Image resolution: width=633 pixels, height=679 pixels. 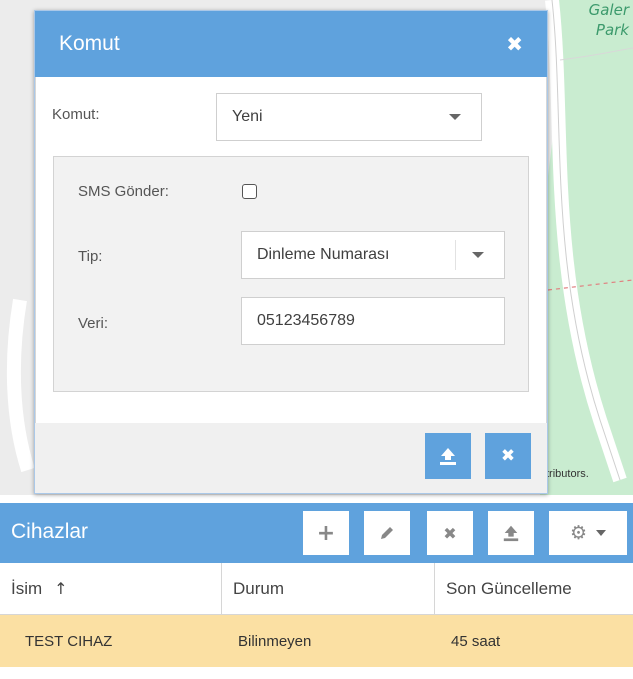 I want to click on send-button, so click(x=448, y=456).